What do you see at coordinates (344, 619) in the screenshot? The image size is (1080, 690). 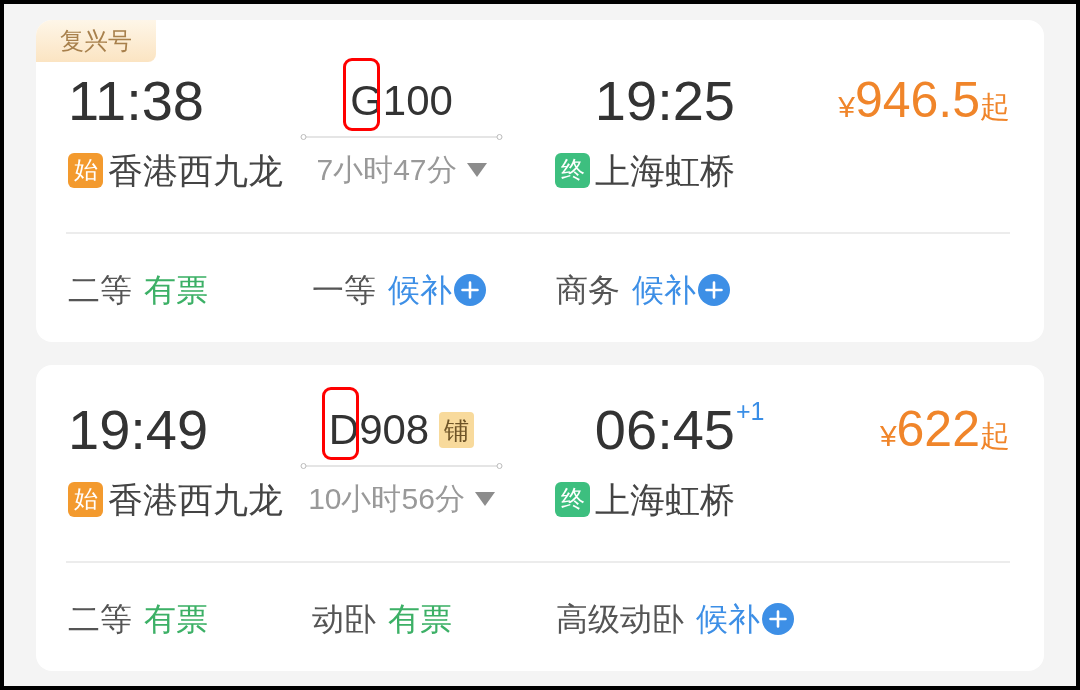 I see `seat-class-label: 动卧` at bounding box center [344, 619].